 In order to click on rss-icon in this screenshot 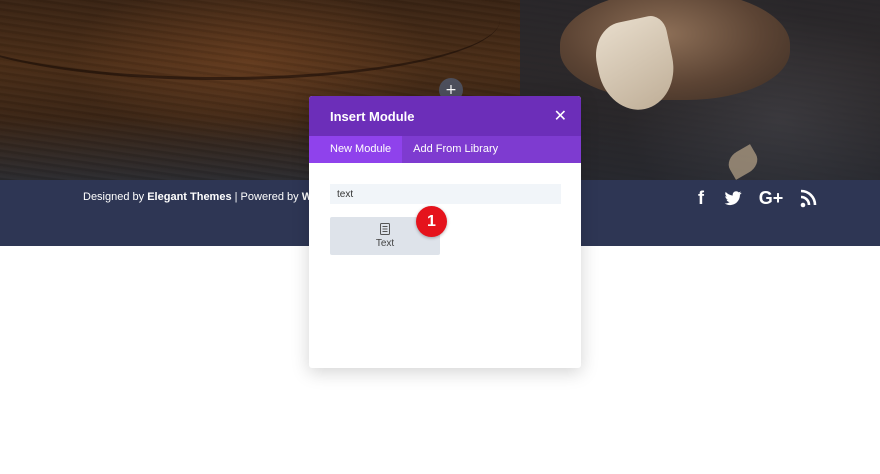, I will do `click(809, 198)`.